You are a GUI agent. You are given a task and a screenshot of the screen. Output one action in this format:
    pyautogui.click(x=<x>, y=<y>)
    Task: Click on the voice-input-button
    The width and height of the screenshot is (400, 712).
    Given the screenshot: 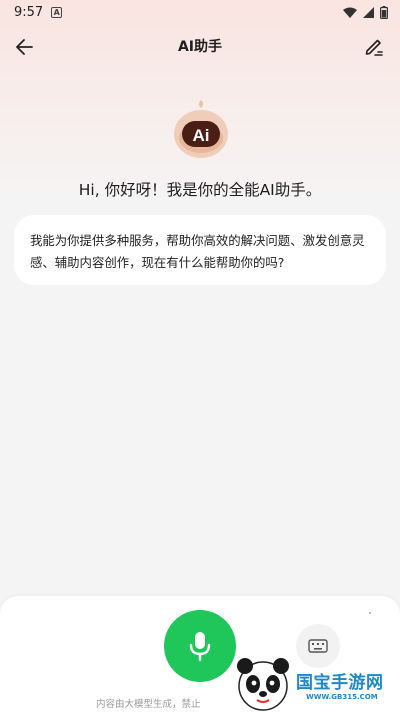 What is the action you would take?
    pyautogui.click(x=200, y=646)
    